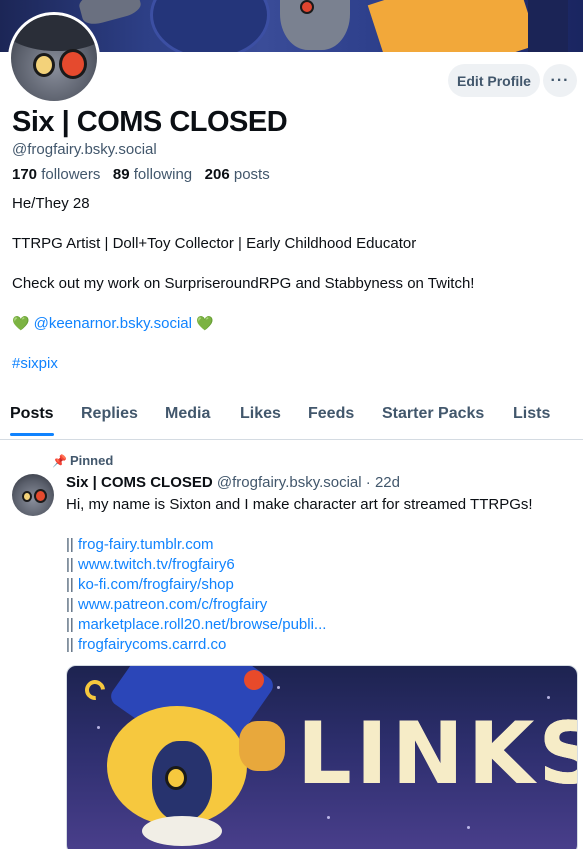 The image size is (583, 849). I want to click on post-author-handle: @frogfairy.bsky.social, so click(289, 482).